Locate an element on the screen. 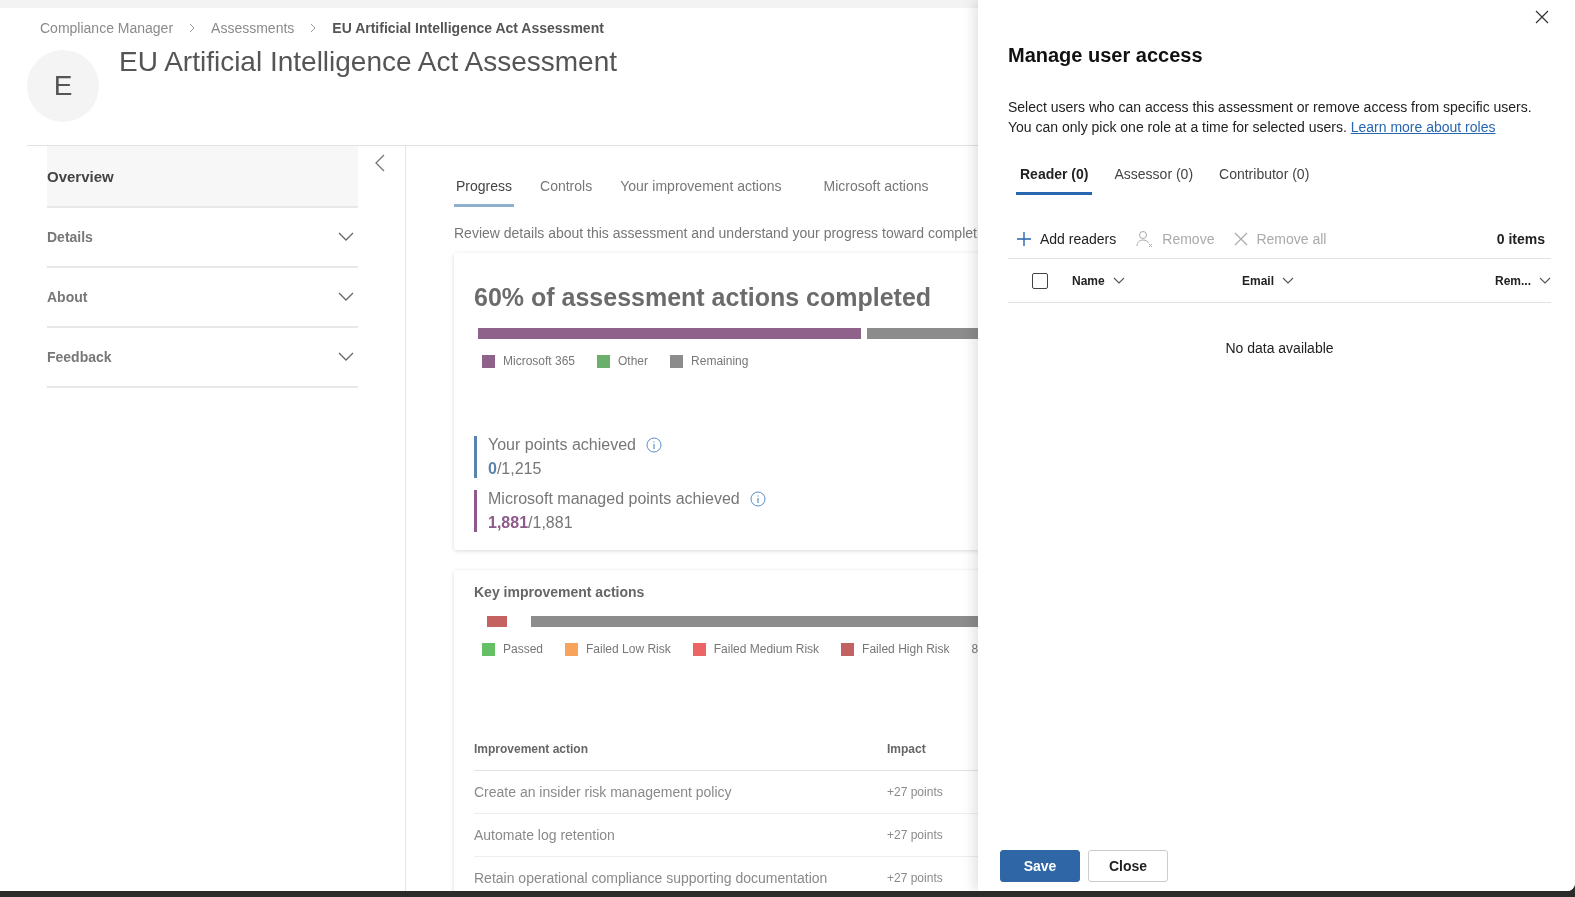 Image resolution: width=1575 pixels, height=897 pixels. breadcrumb-link: Assessments is located at coordinates (253, 28).